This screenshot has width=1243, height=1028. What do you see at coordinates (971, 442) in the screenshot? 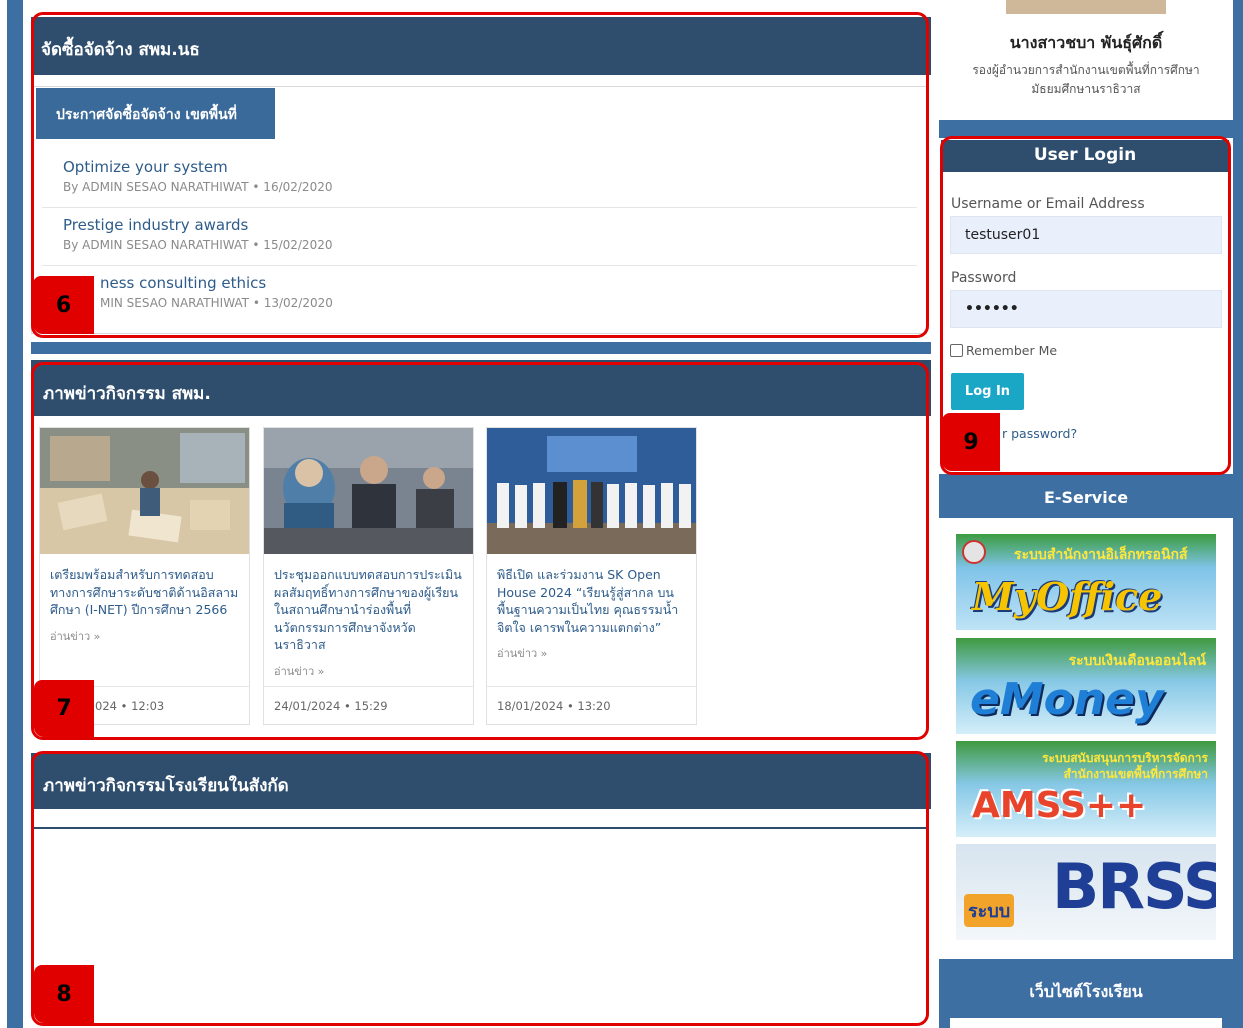
I see `annotation-badge-9: 9` at bounding box center [971, 442].